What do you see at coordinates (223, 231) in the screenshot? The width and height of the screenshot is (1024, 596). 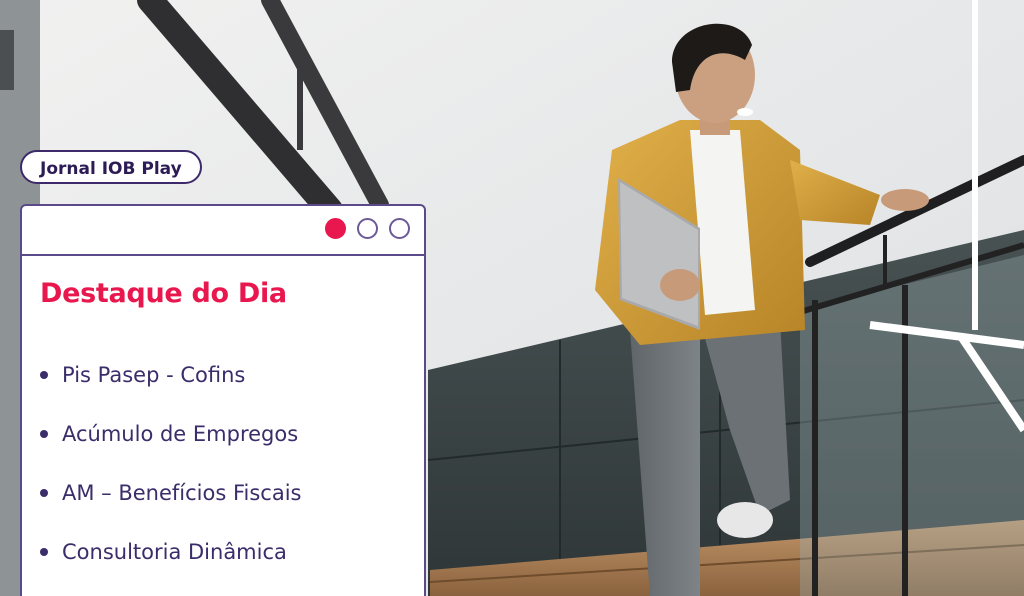 I see `card-header` at bounding box center [223, 231].